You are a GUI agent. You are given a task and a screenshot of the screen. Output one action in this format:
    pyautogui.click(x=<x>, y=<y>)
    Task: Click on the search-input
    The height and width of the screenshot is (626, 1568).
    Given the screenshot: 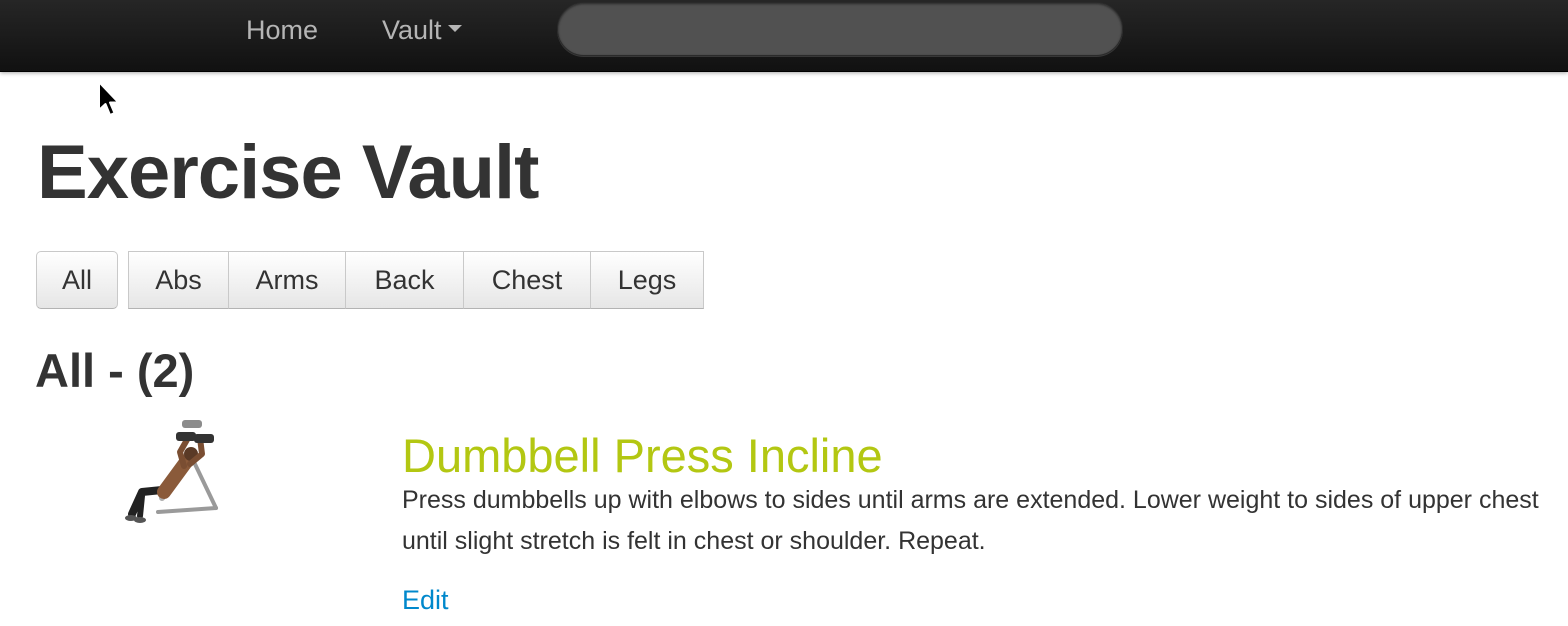 What is the action you would take?
    pyautogui.click(x=840, y=29)
    